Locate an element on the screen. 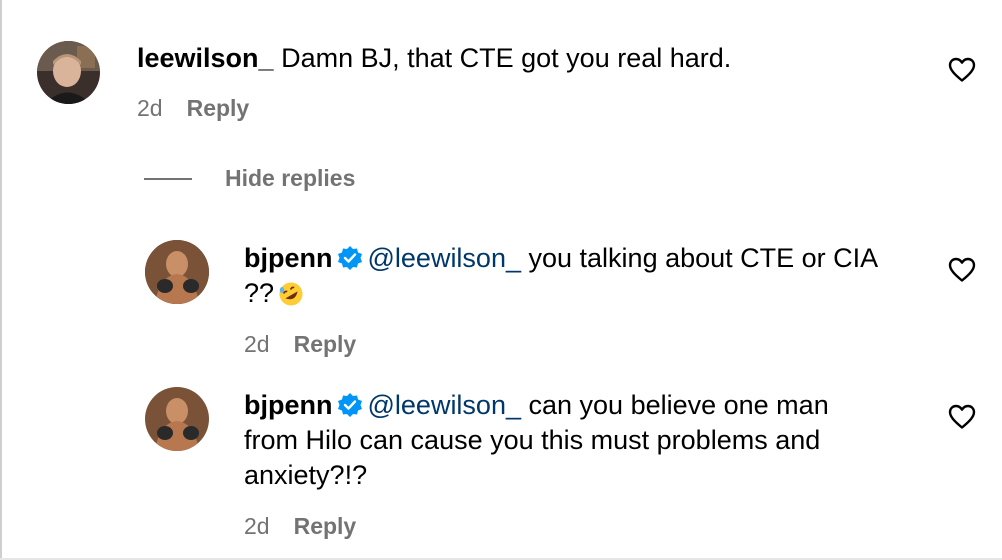 Image resolution: width=1002 pixels, height=560 pixels. hide-replies-divider is located at coordinates (168, 179).